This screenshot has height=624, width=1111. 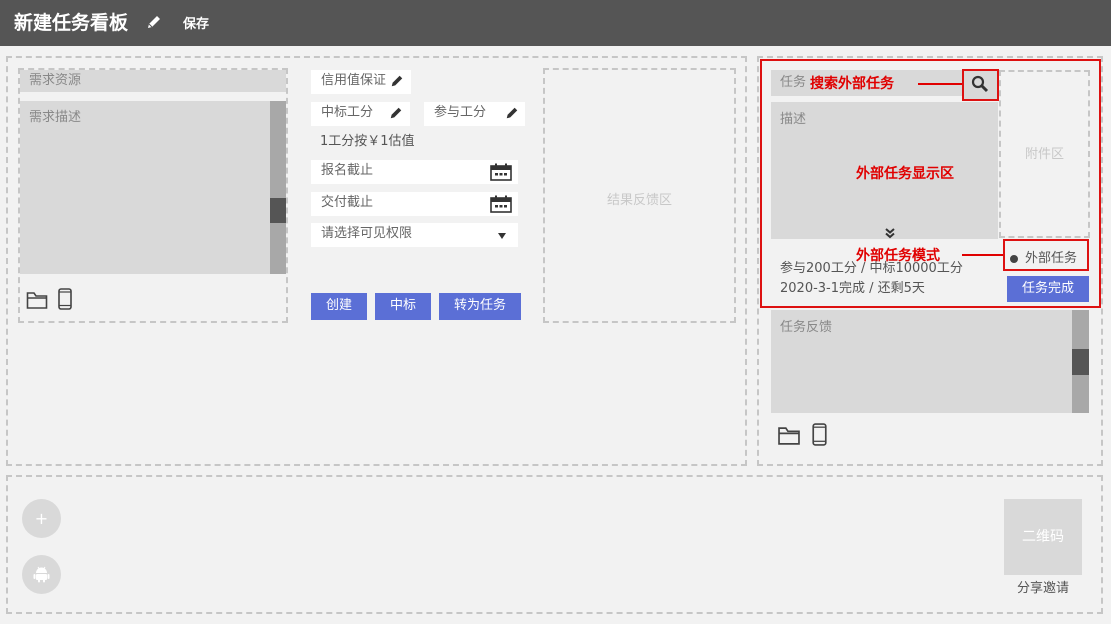 What do you see at coordinates (922, 361) in the screenshot?
I see `task-feedback-textarea: 任务反馈` at bounding box center [922, 361].